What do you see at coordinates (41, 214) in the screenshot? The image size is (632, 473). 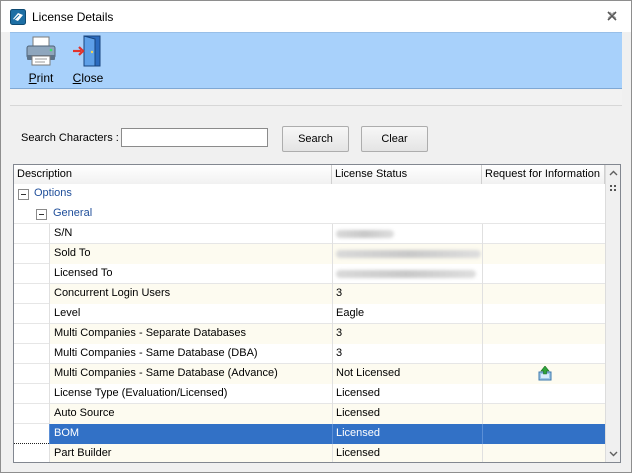 I see `collapse-general-icon` at bounding box center [41, 214].